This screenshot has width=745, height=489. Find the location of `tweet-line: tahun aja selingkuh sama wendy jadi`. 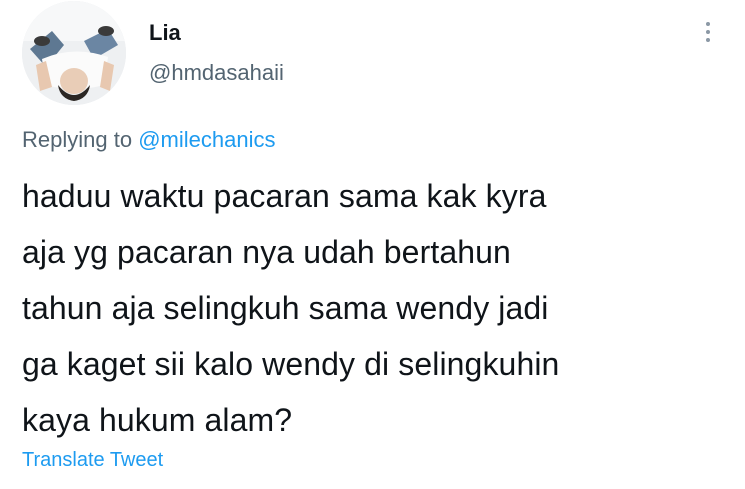

tweet-line: tahun aja selingkuh sama wendy jadi is located at coordinates (285, 308).